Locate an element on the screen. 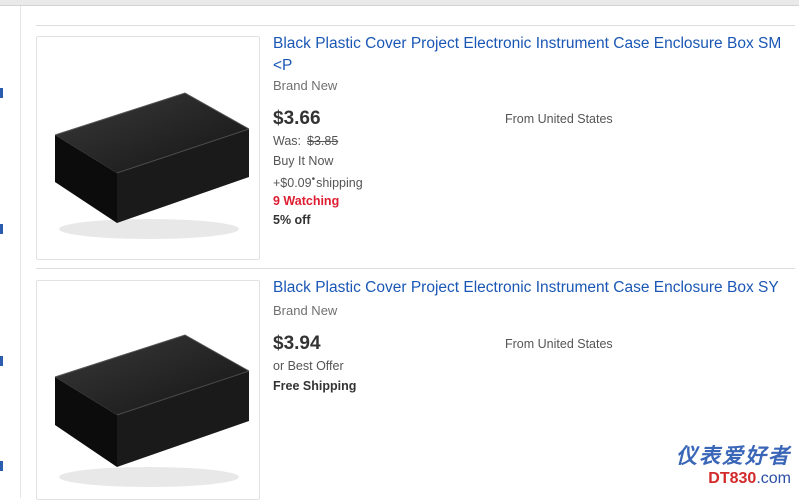 The width and height of the screenshot is (799, 500). watermark-chinese-text: 仪表爱好者 is located at coordinates (733, 455).